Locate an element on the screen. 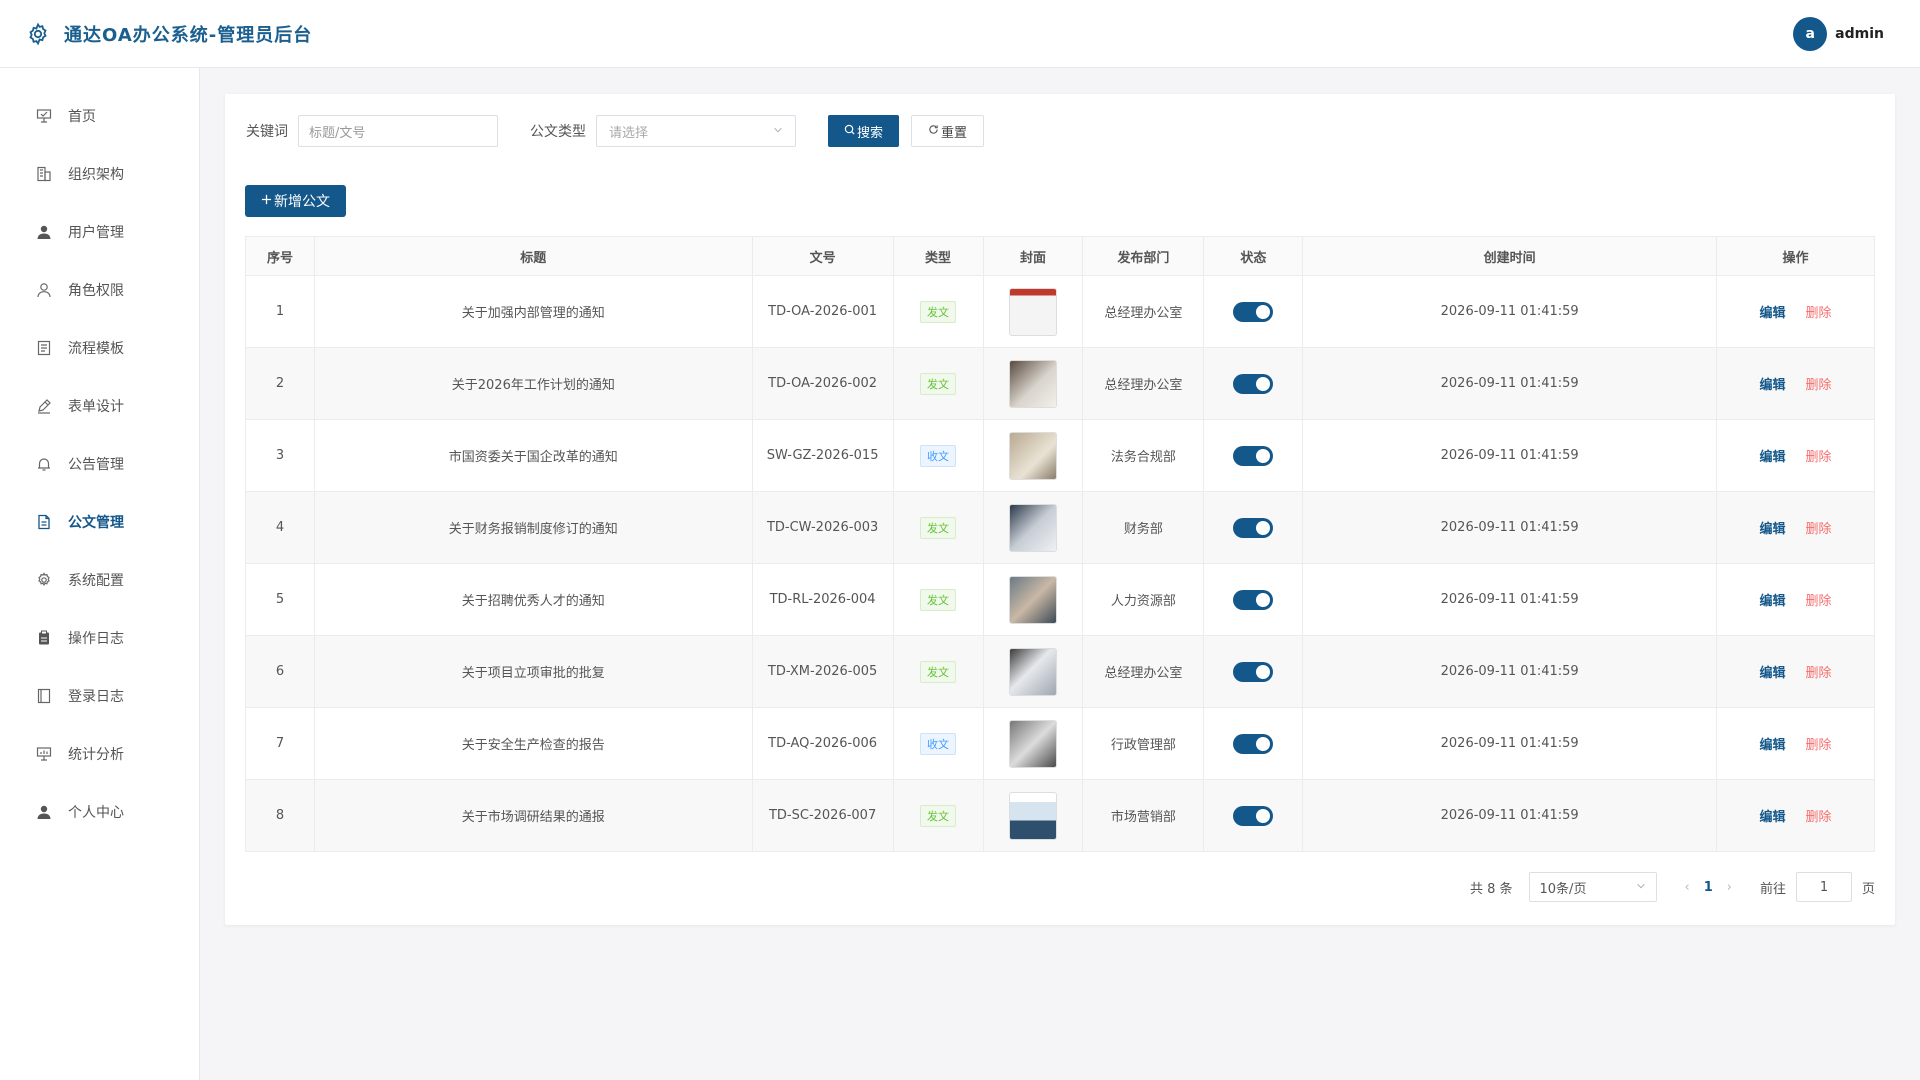  sidebar-item-documents: 公文管理 is located at coordinates (99, 522).